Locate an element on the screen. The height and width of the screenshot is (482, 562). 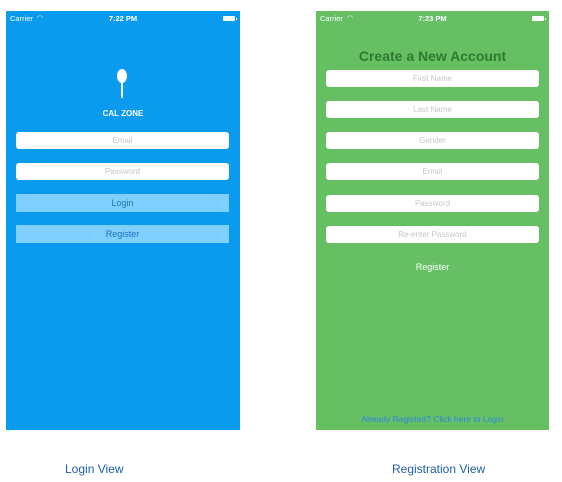
status-bar: Carrier ◠ 7:23 PM is located at coordinates (432, 20).